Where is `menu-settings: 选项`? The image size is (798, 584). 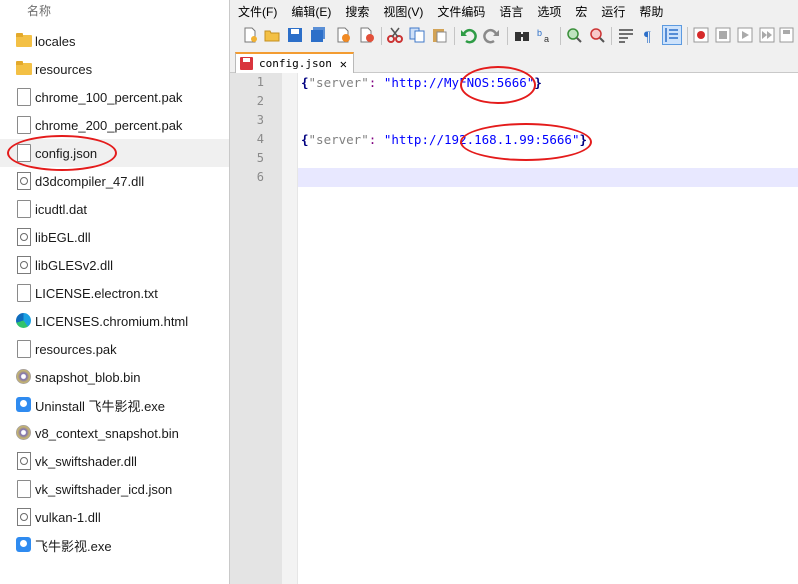
menu-settings: 选项 is located at coordinates (549, 11).